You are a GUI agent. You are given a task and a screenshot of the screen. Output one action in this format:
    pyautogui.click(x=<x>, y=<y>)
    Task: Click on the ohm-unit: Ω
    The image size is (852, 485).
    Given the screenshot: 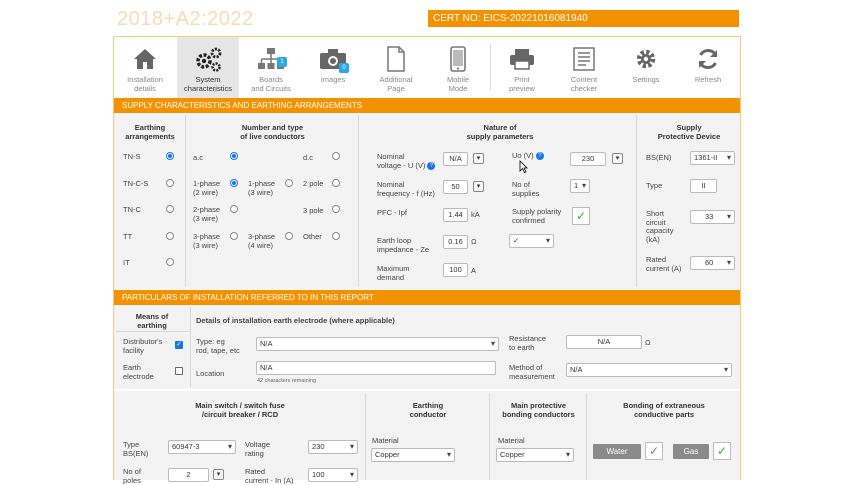 What is the action you would take?
    pyautogui.click(x=474, y=241)
    